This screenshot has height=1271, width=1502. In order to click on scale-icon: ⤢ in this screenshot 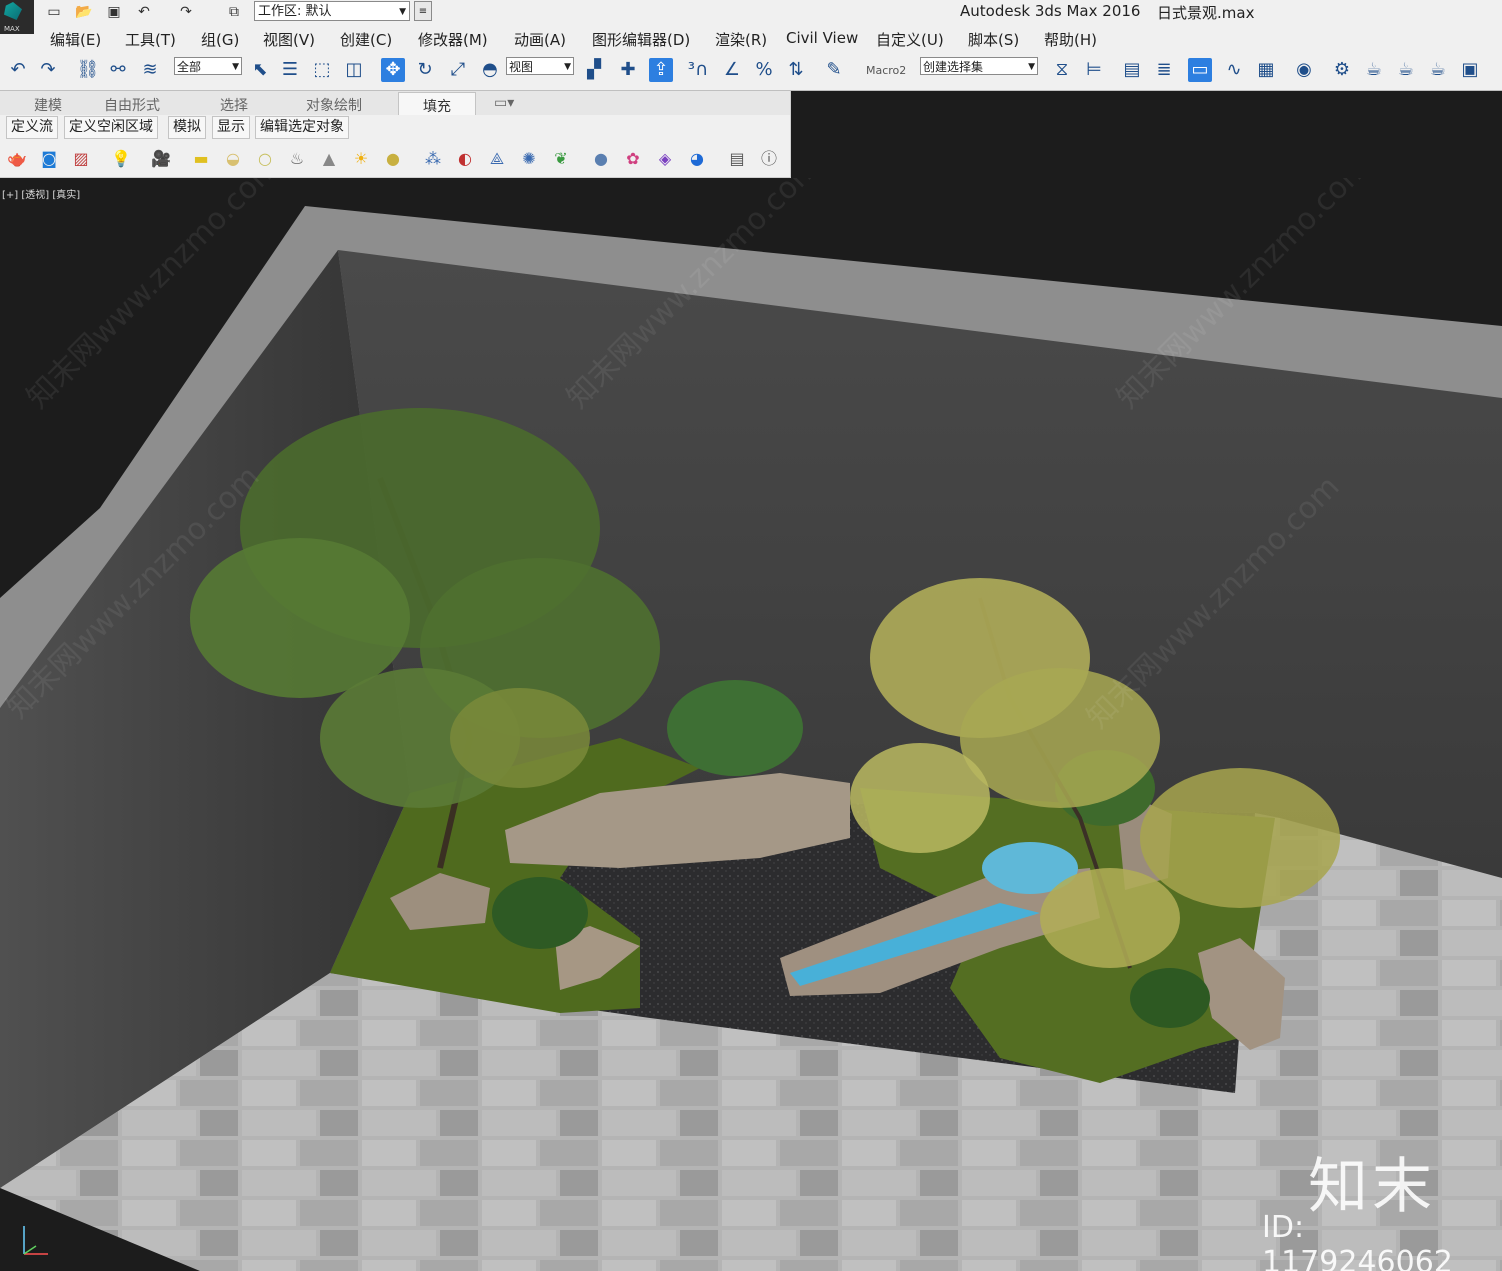, I will do `click(458, 70)`.